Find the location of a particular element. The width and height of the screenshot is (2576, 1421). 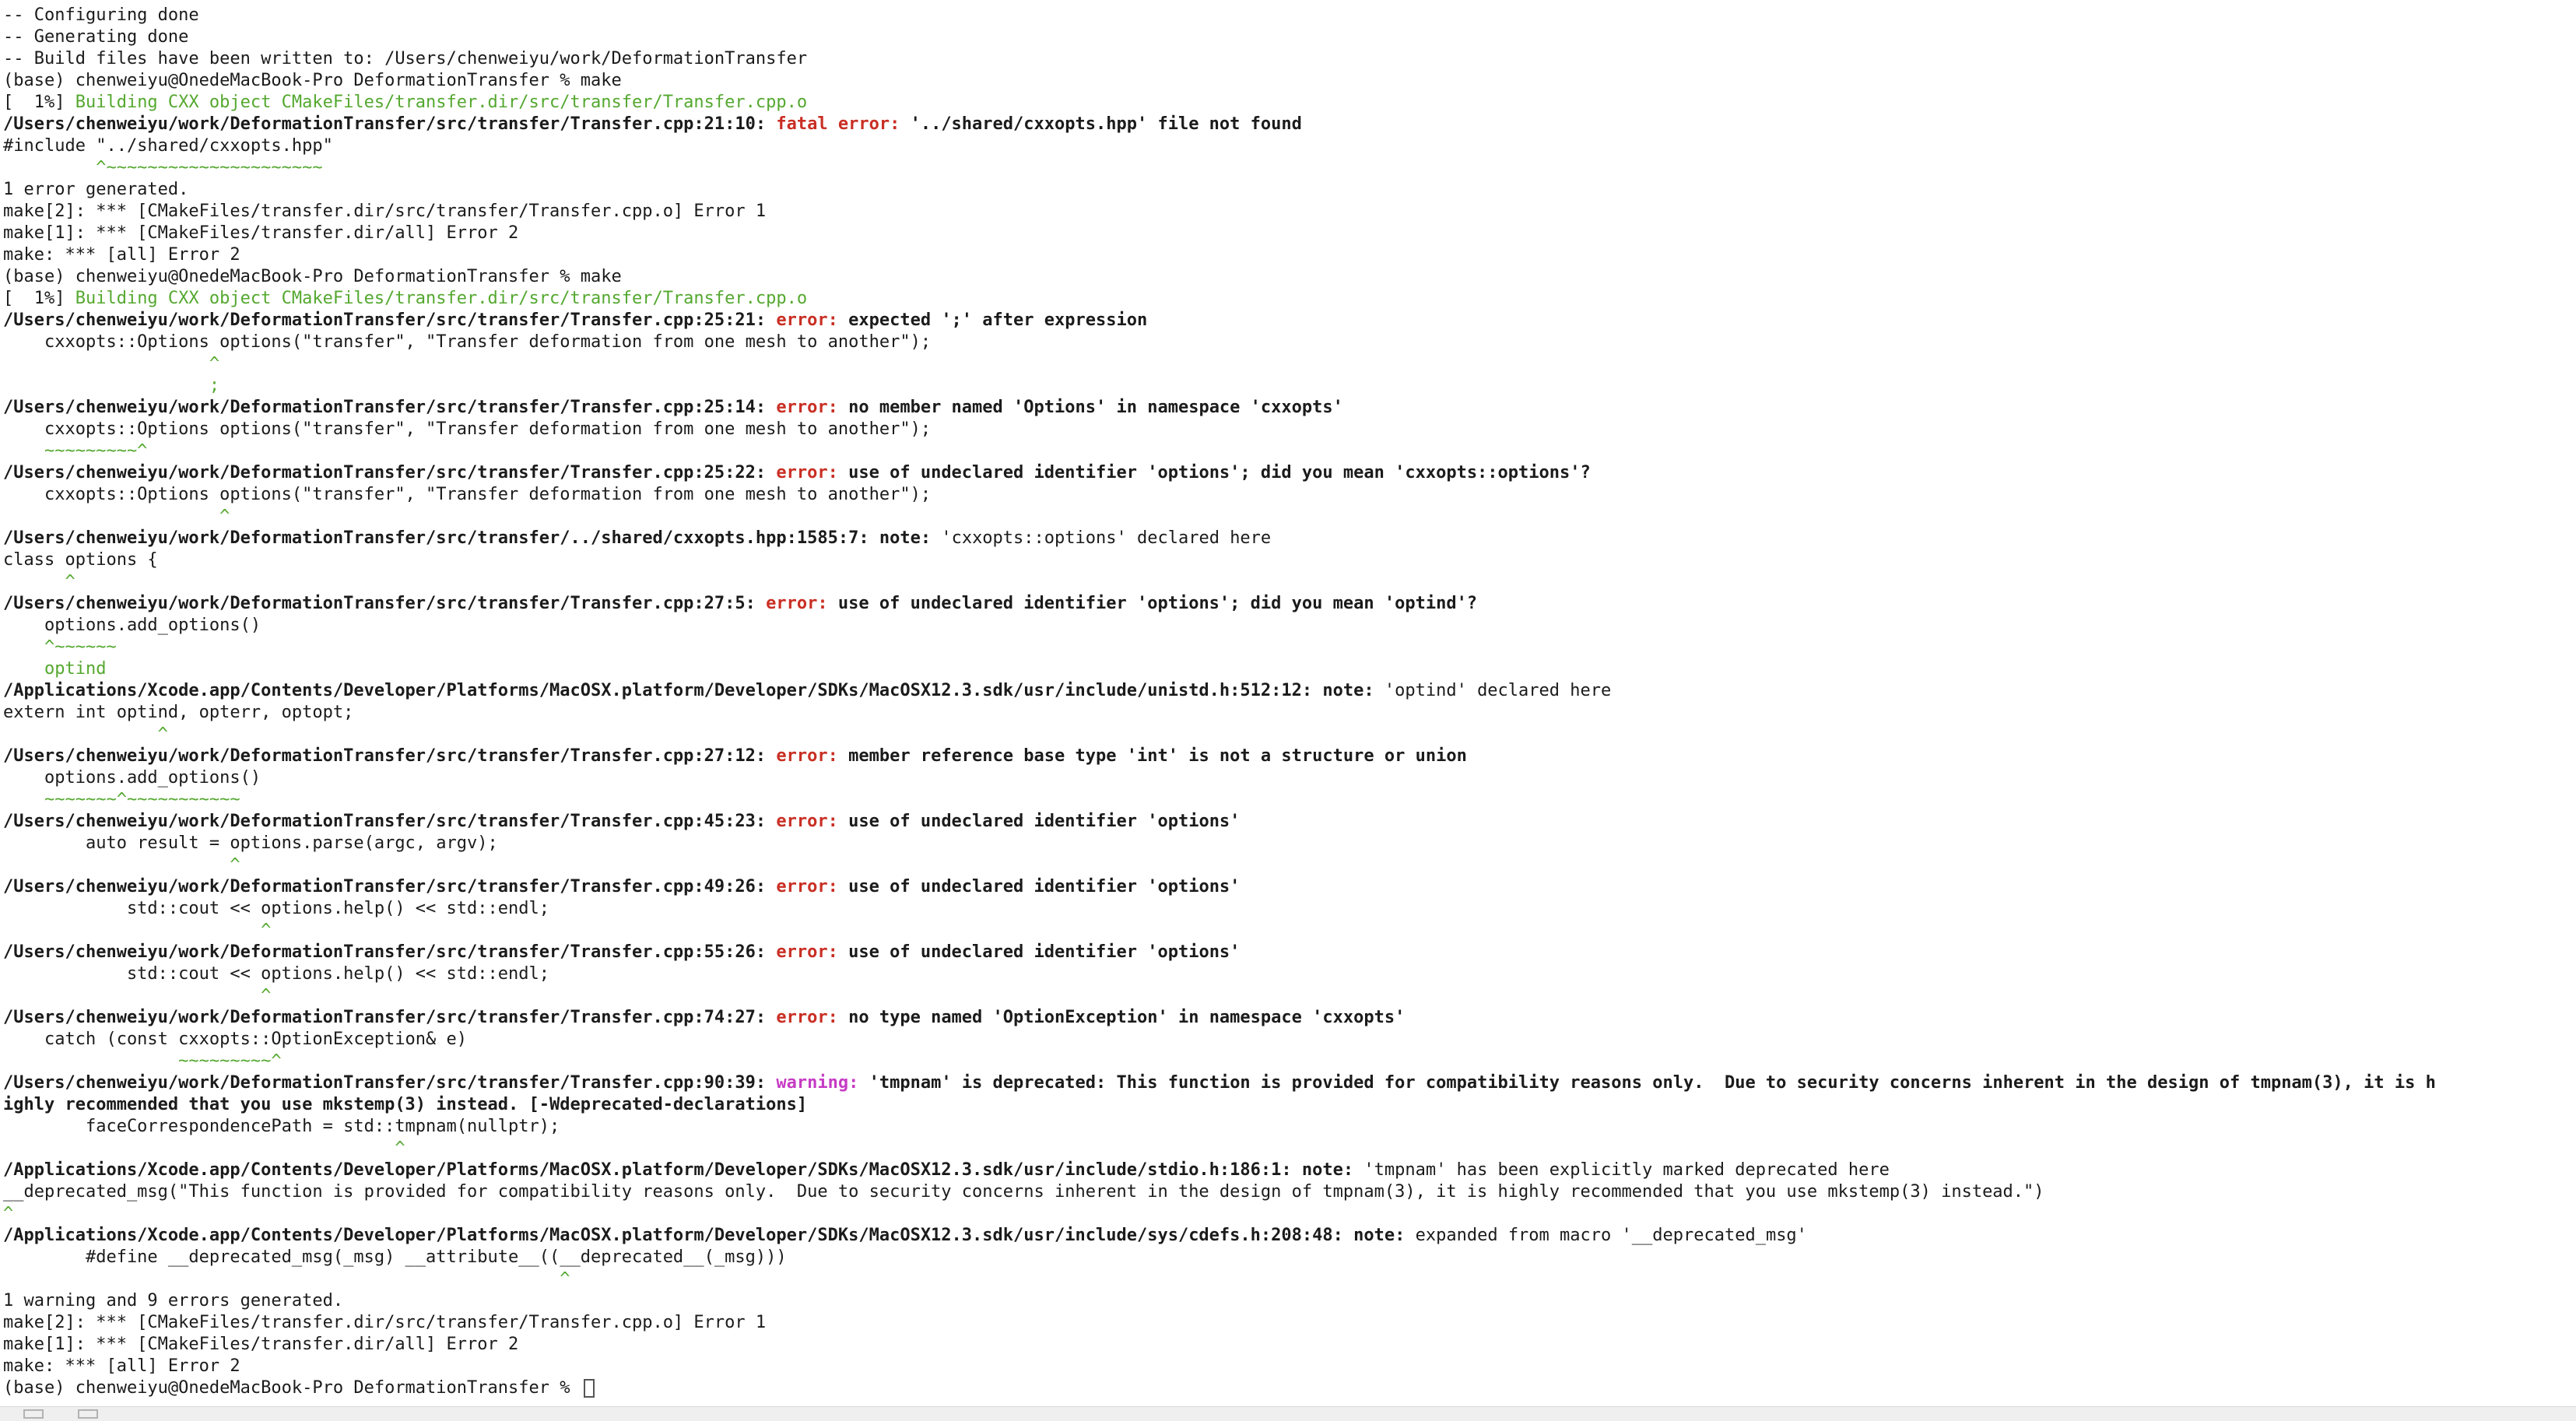

green-output-text: ^~~~~~~~~~~~~~~~~~~~~~ is located at coordinates (163, 168).